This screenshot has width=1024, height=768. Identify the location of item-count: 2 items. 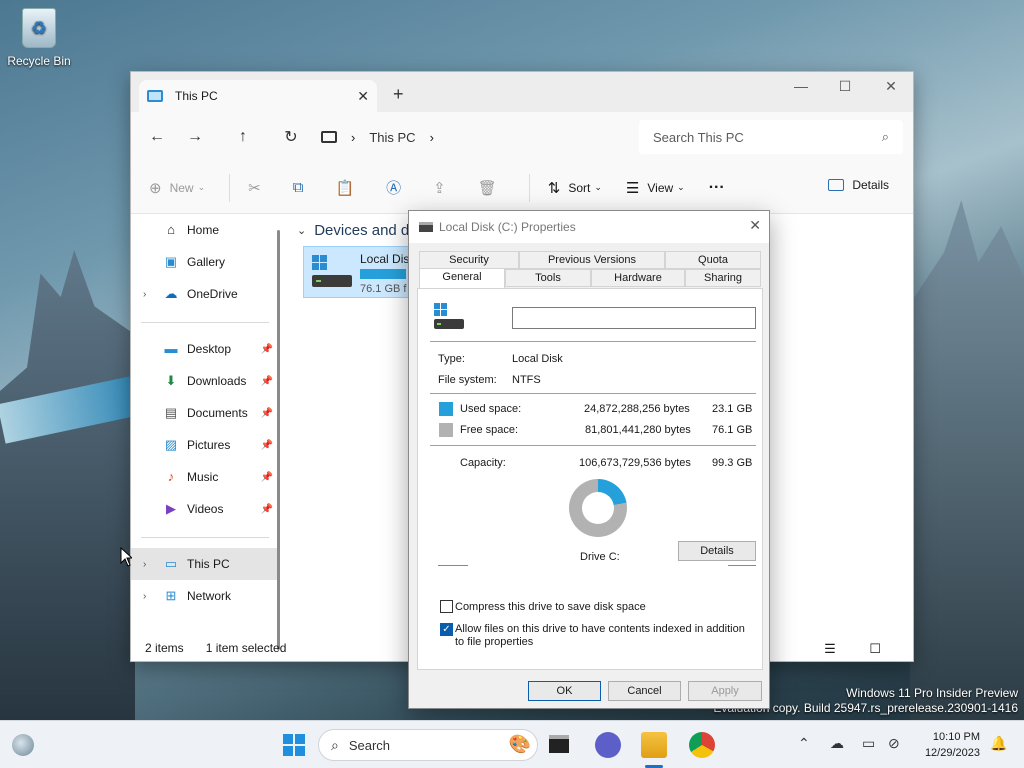
(164, 648).